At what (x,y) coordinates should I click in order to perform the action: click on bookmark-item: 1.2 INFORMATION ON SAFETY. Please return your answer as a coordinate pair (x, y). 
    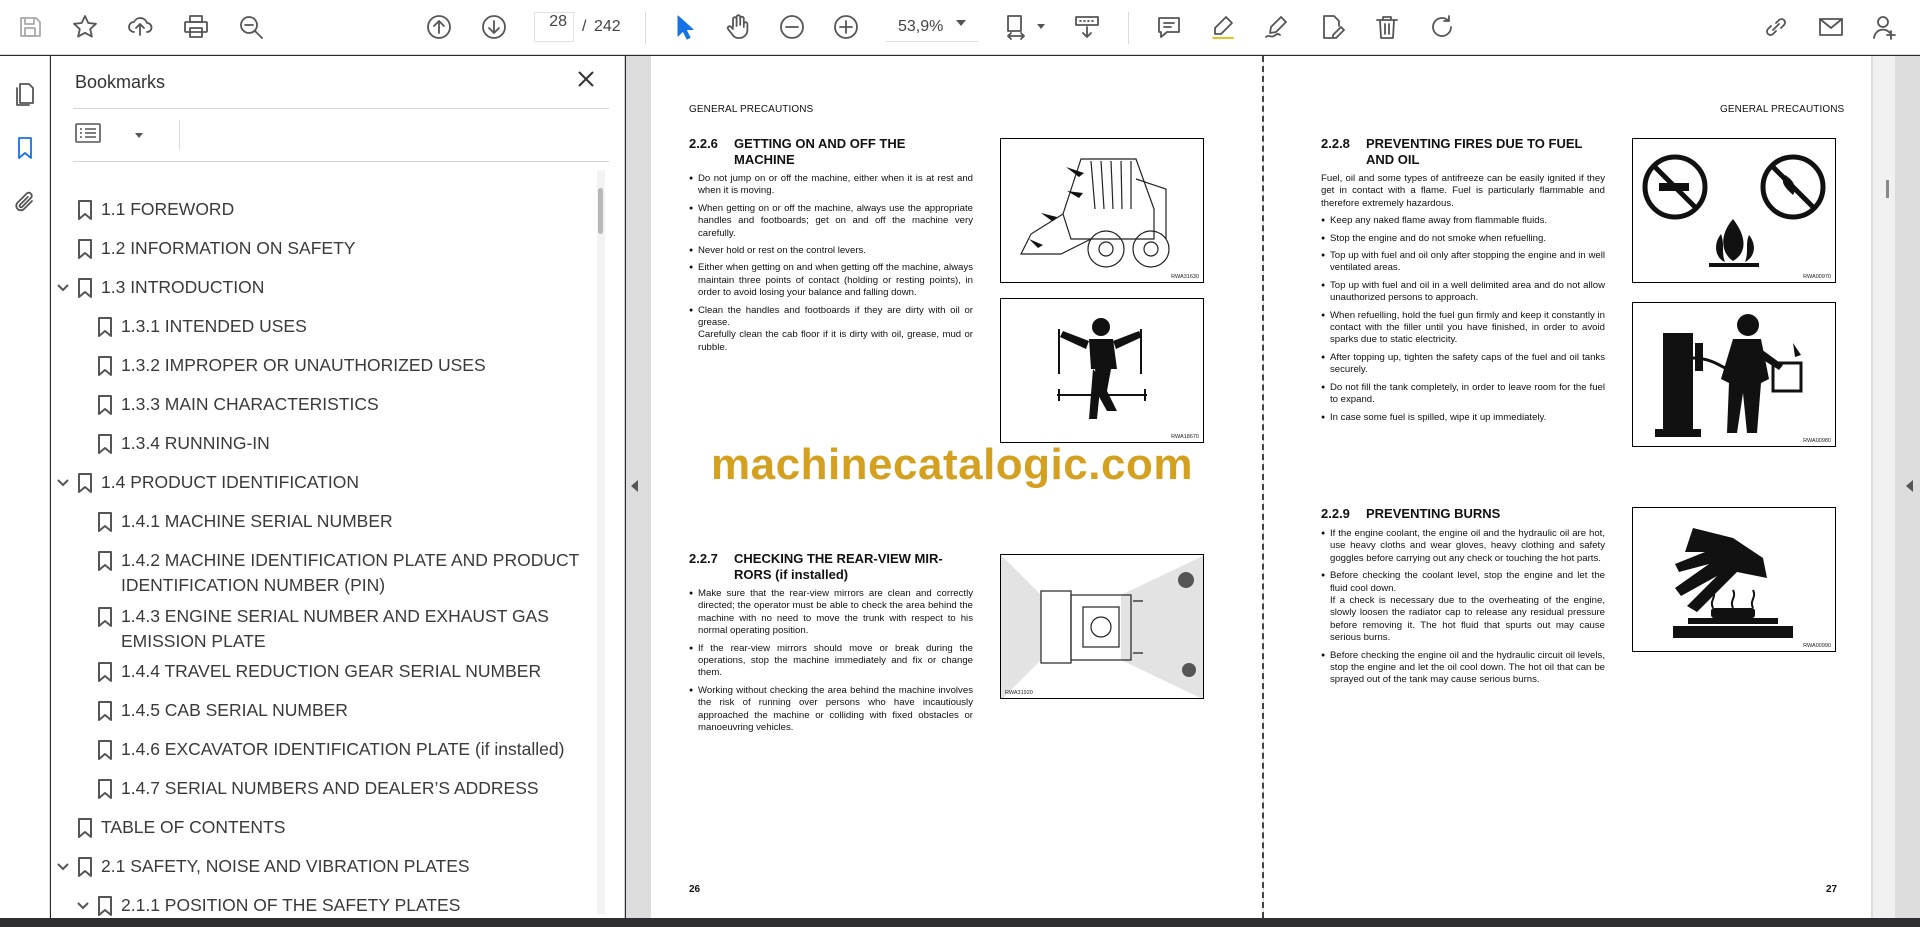
    Looking at the image, I should click on (326, 250).